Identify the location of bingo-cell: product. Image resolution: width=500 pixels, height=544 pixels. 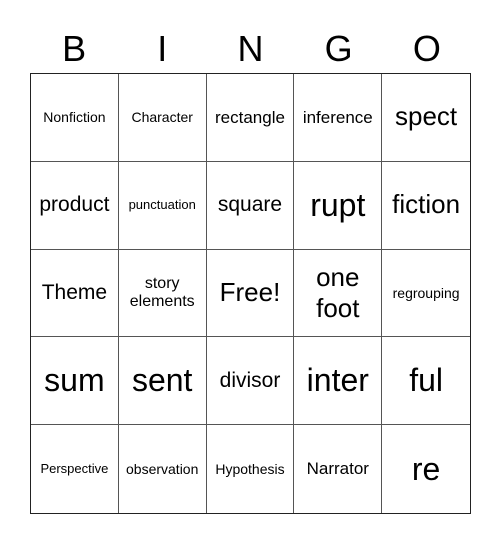
(75, 205).